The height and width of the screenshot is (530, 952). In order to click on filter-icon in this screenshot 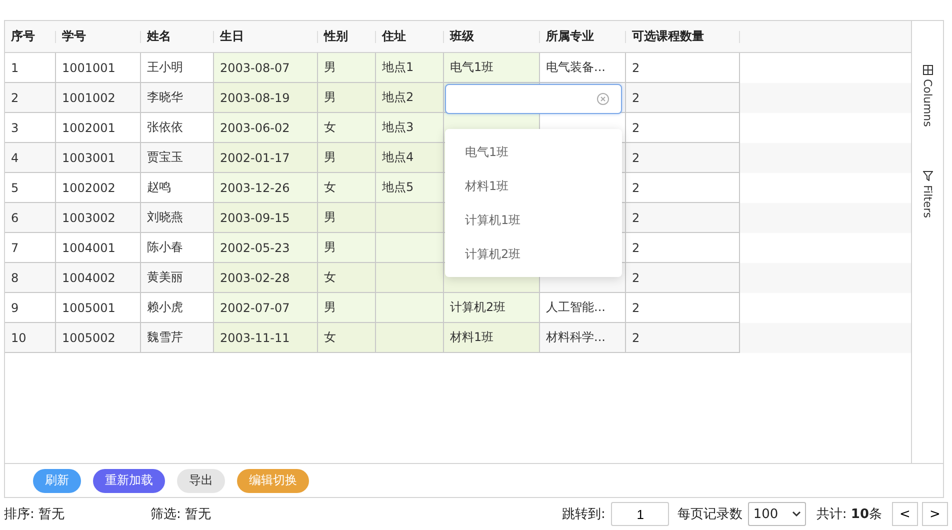, I will do `click(927, 175)`.